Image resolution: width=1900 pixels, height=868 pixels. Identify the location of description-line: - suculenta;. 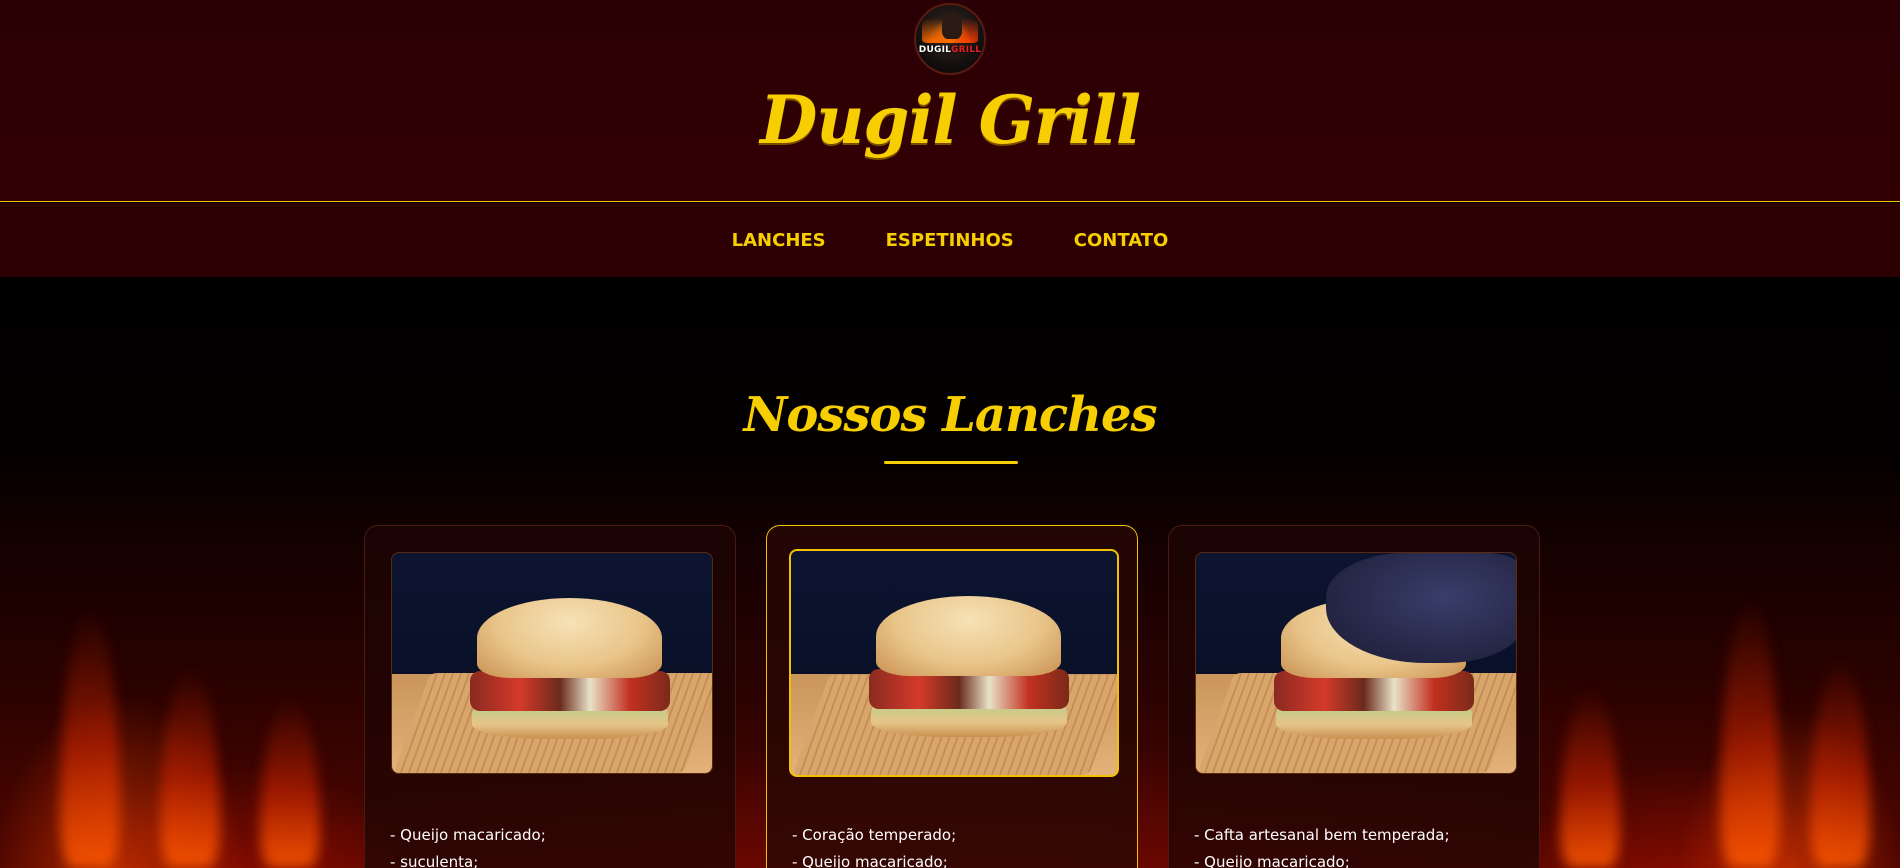
(434, 860).